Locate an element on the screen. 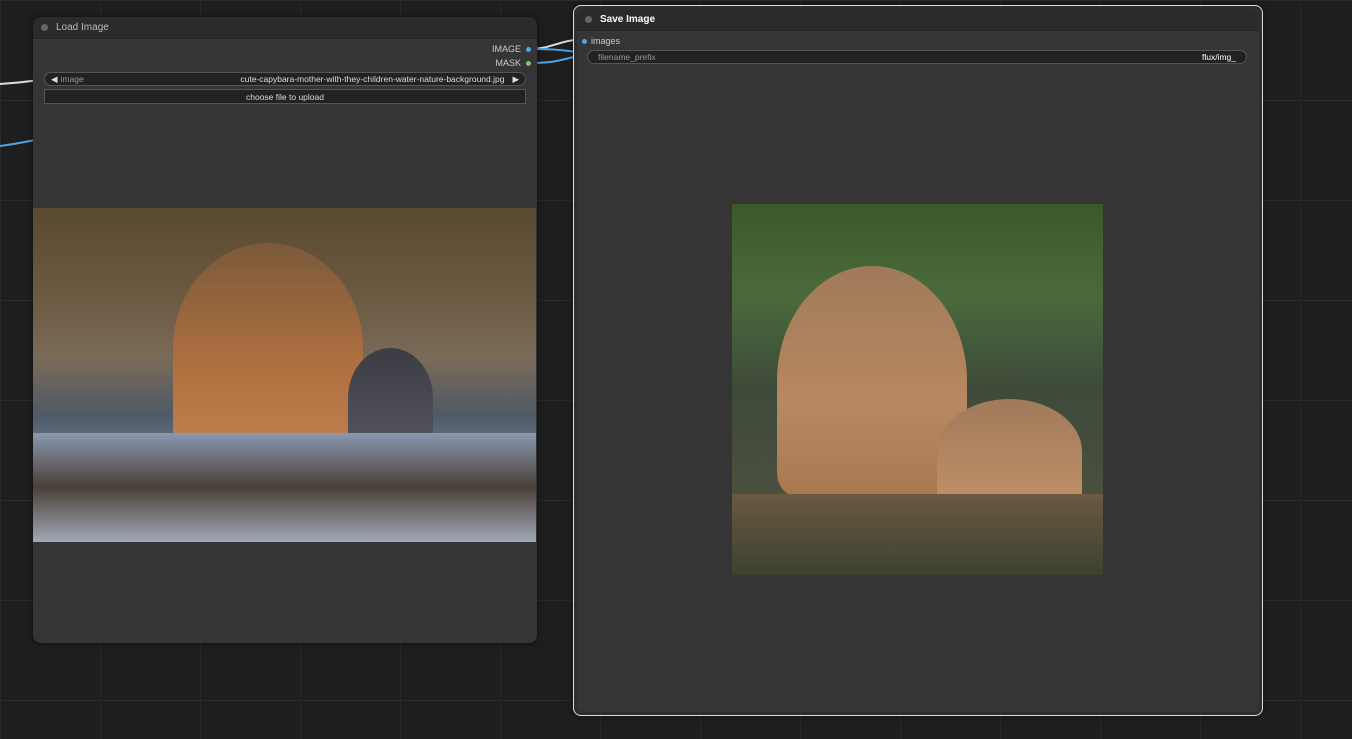  output-image: IMAGE is located at coordinates (511, 49).